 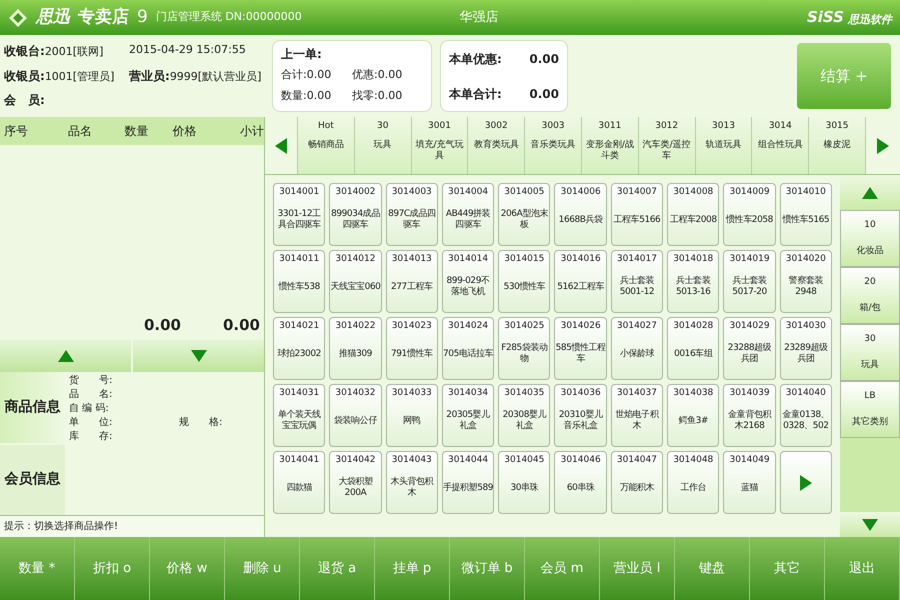 What do you see at coordinates (524, 415) in the screenshot?
I see `product-button: 3014035 20308婴儿礼盒` at bounding box center [524, 415].